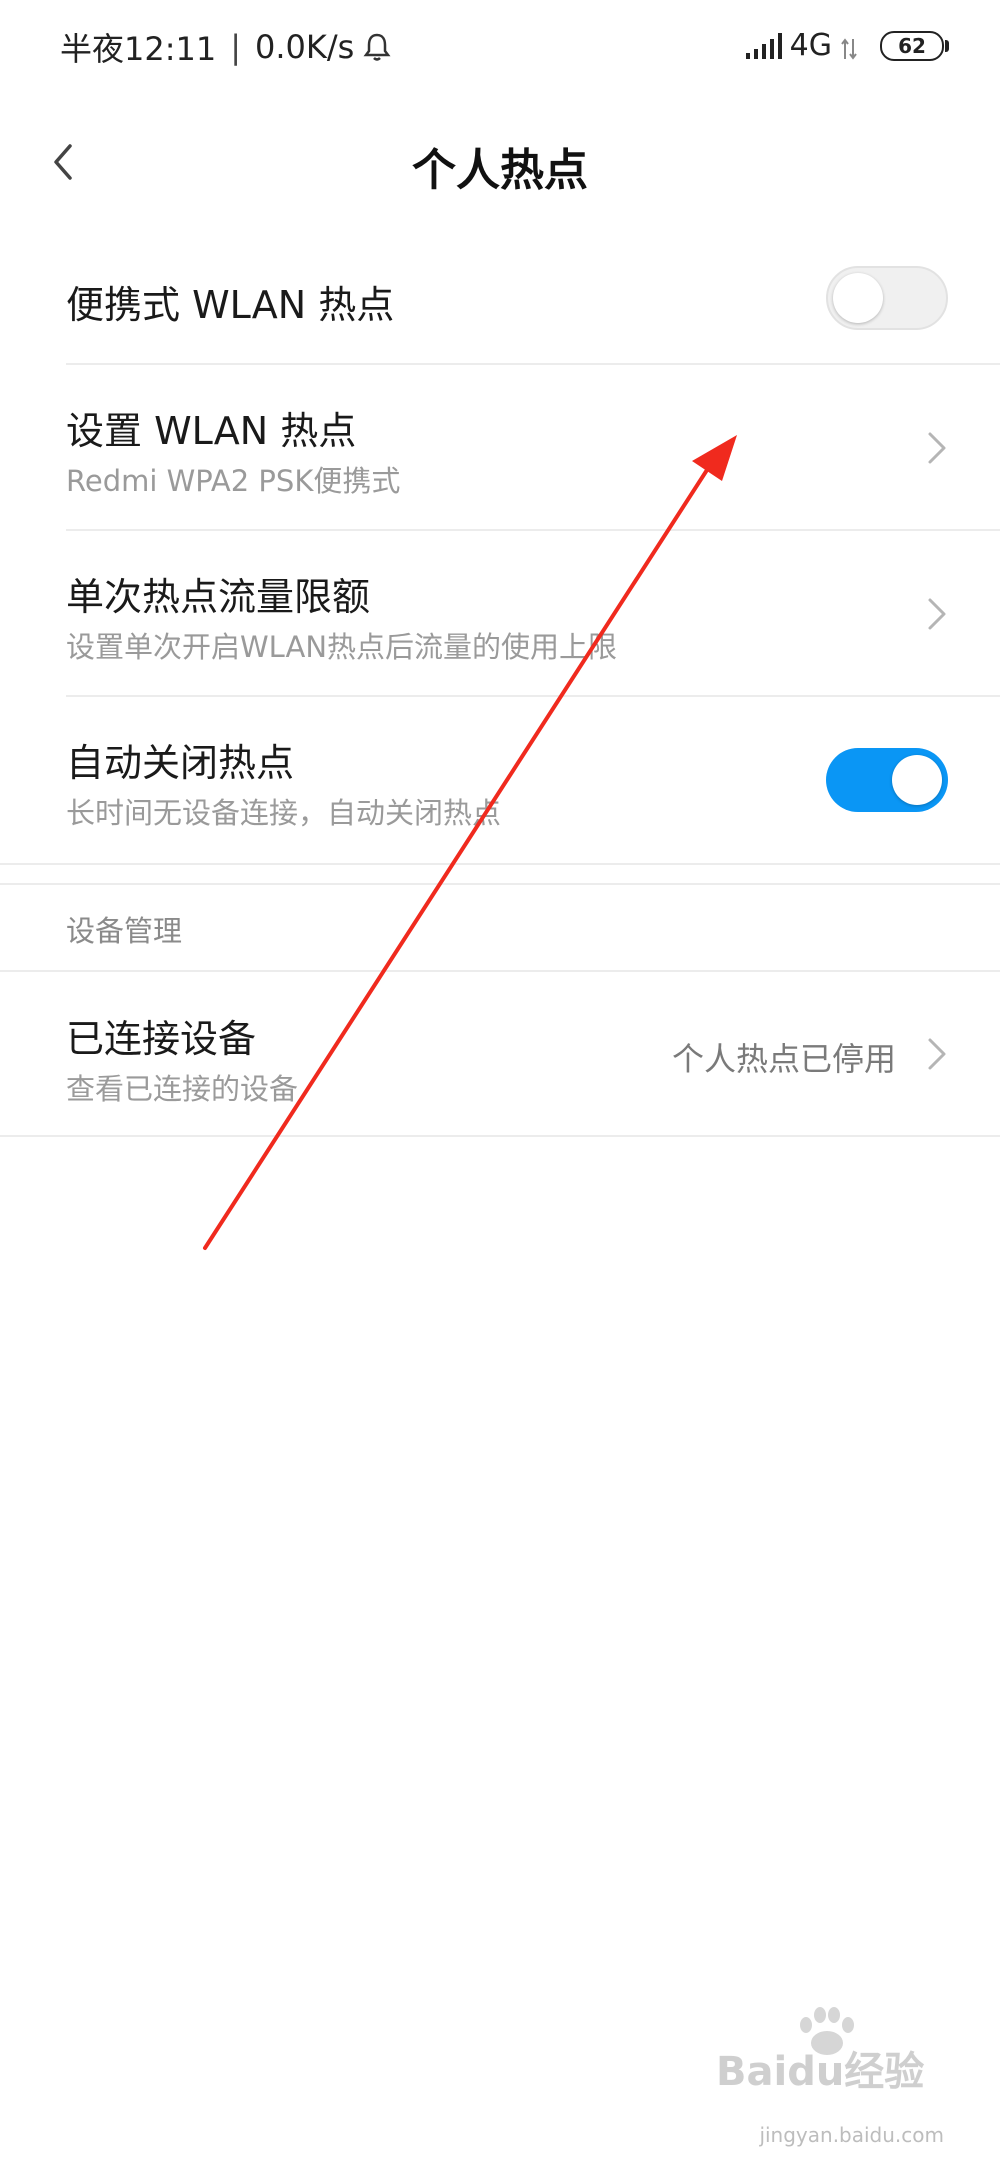 This screenshot has width=1000, height=2167. Describe the element at coordinates (377, 47) in the screenshot. I see `bell-icon` at that location.